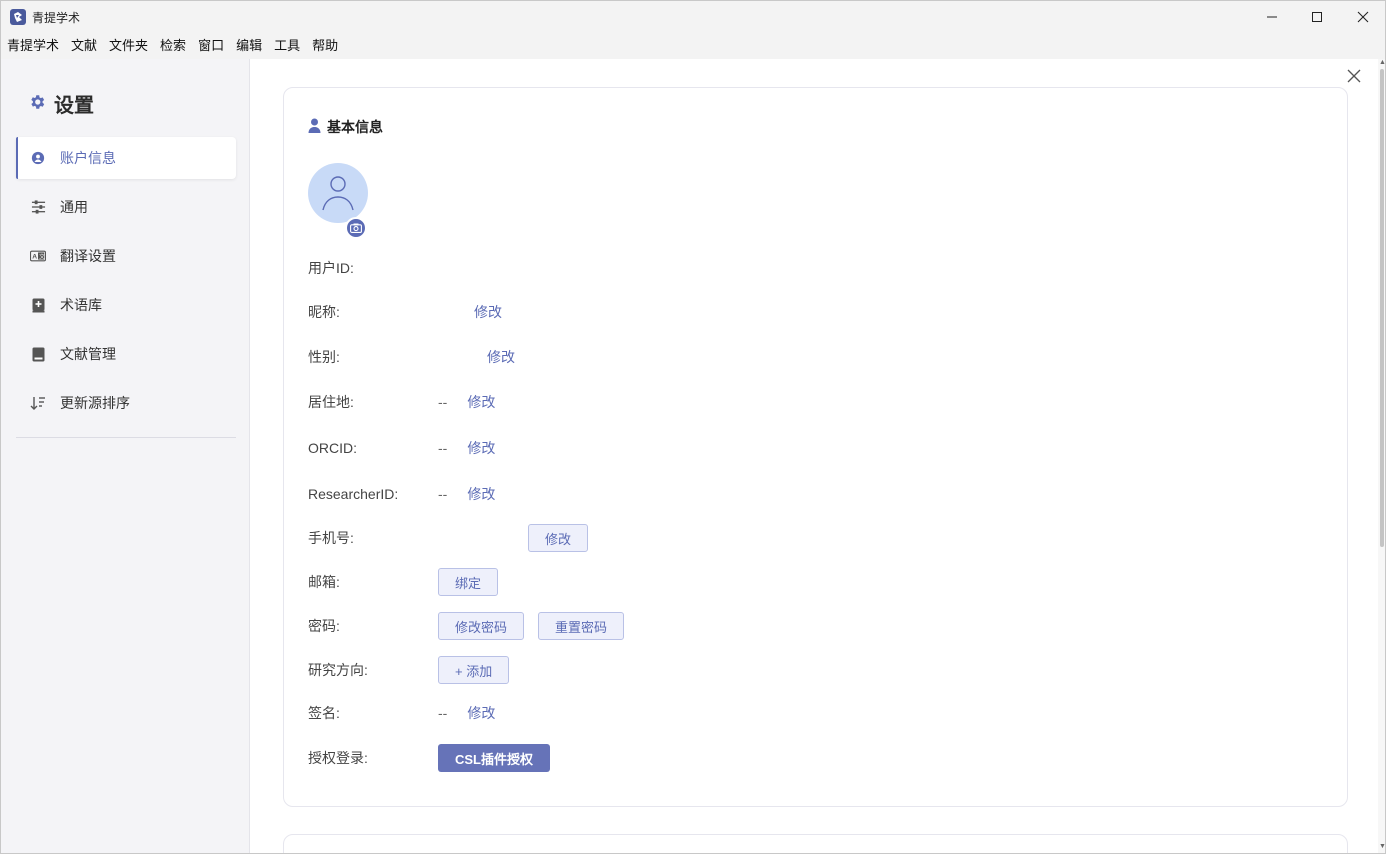  I want to click on maximize-button, so click(1317, 17).